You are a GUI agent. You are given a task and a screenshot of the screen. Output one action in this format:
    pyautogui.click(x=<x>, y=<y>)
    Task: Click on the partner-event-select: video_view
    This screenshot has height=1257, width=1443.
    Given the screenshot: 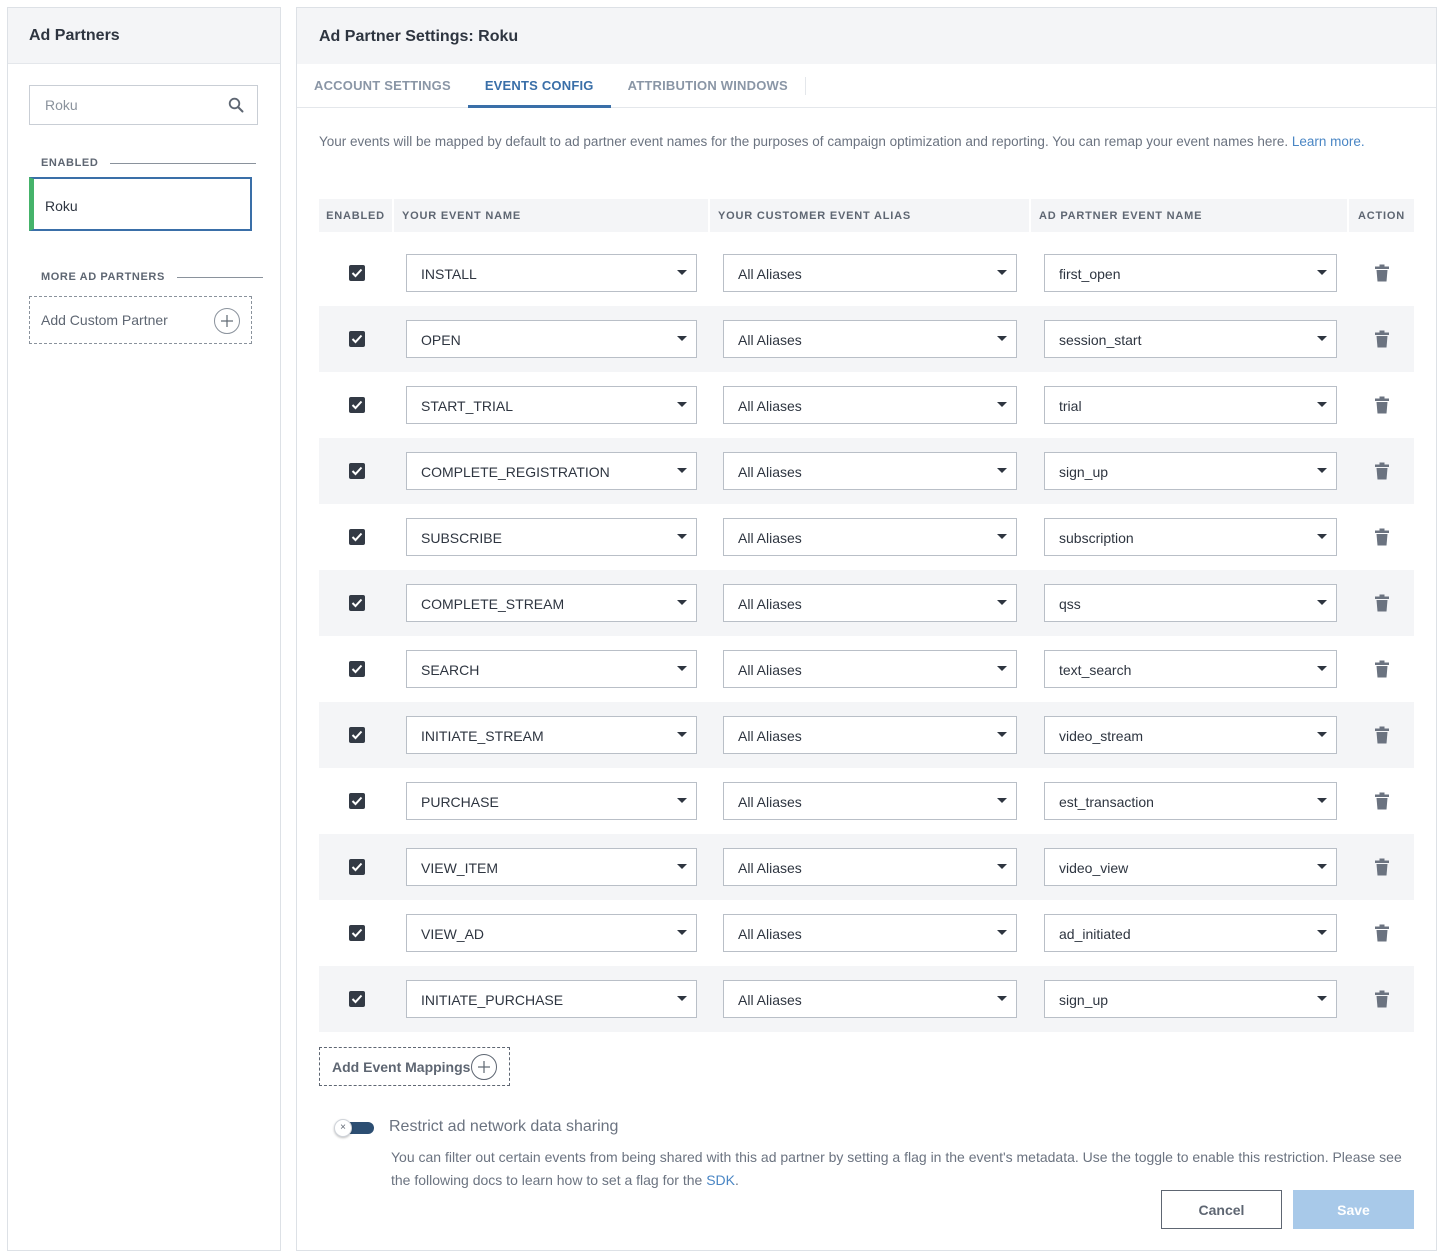 What is the action you would take?
    pyautogui.click(x=1190, y=867)
    